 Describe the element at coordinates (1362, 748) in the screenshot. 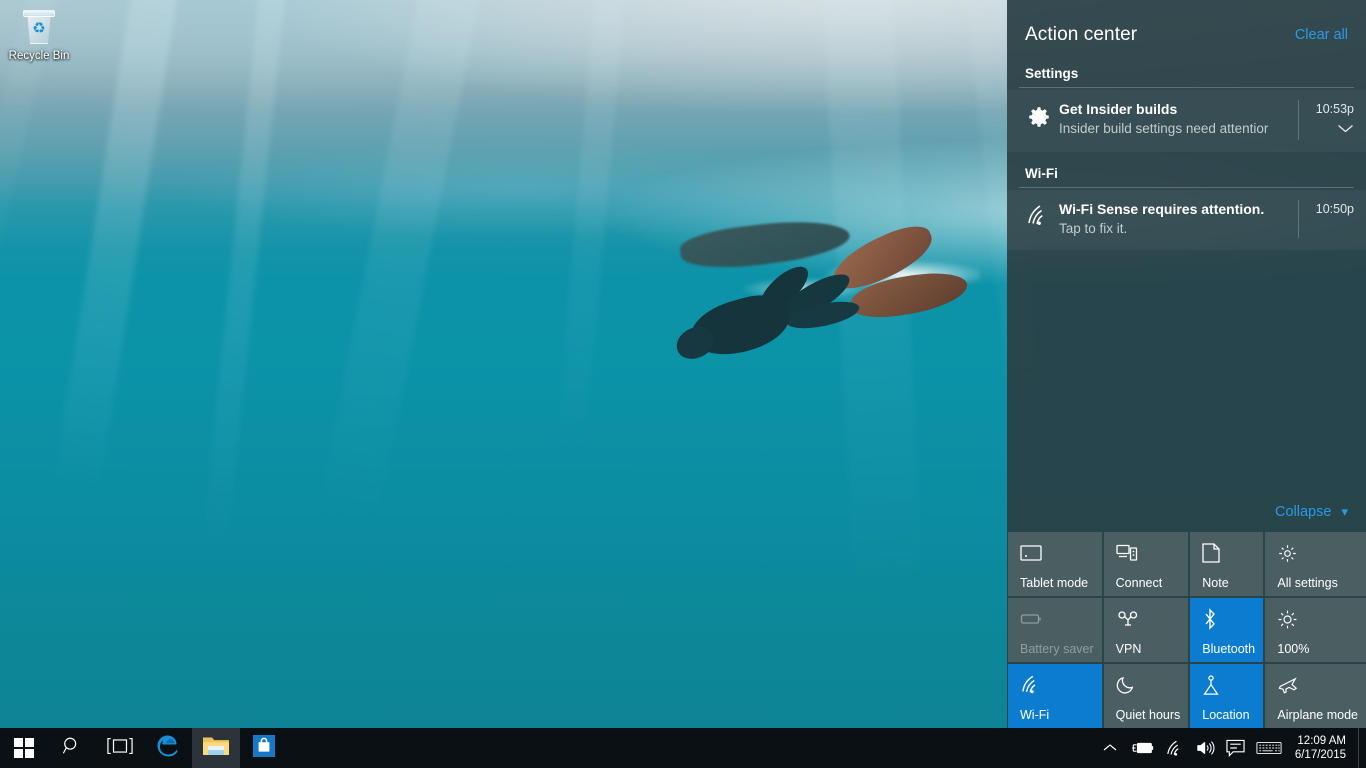

I see `show-desktop-button` at that location.